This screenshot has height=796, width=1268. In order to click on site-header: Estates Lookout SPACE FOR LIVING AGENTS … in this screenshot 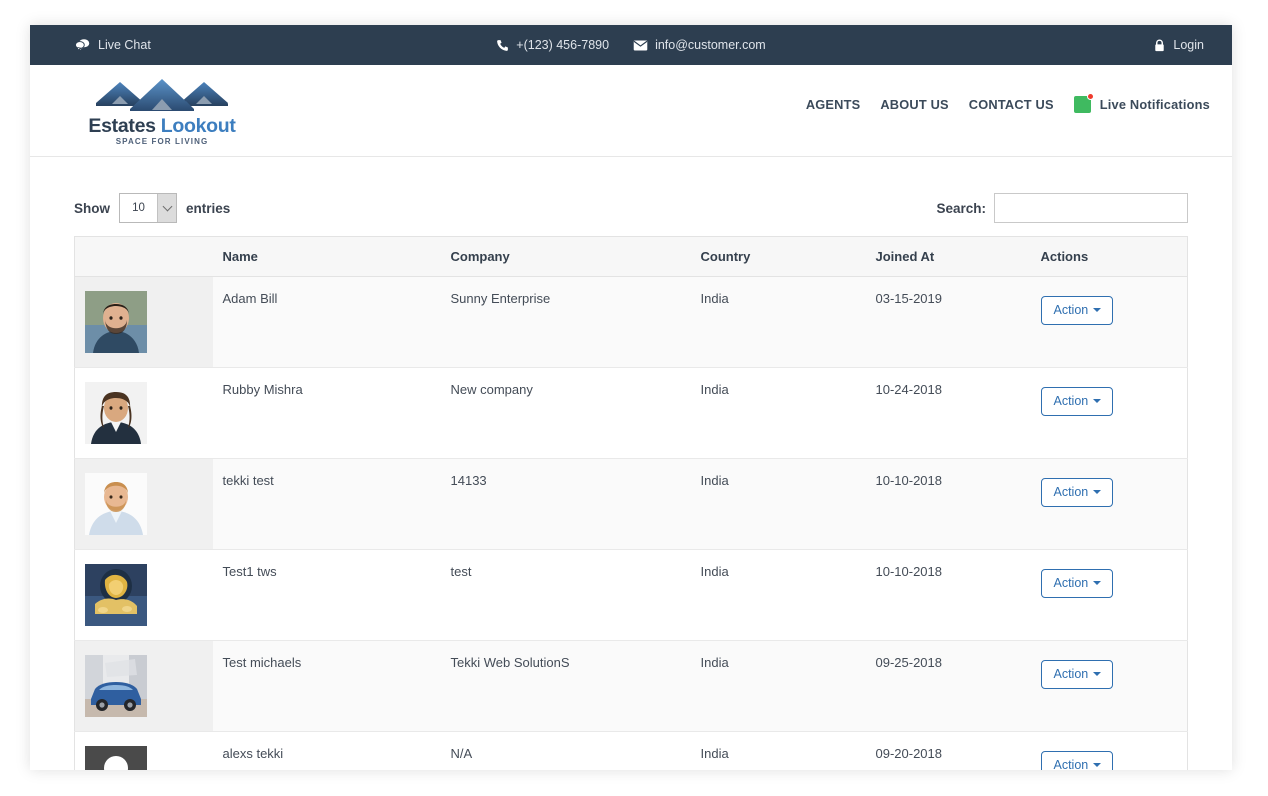, I will do `click(631, 111)`.